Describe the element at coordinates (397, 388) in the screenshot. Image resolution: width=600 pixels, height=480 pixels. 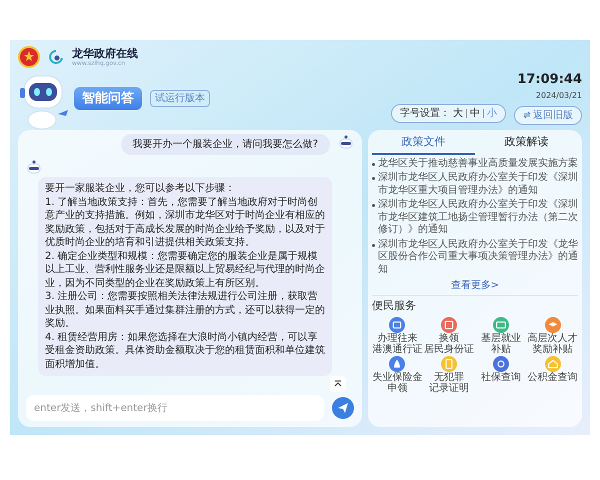
I see `service-label: 申领` at that location.